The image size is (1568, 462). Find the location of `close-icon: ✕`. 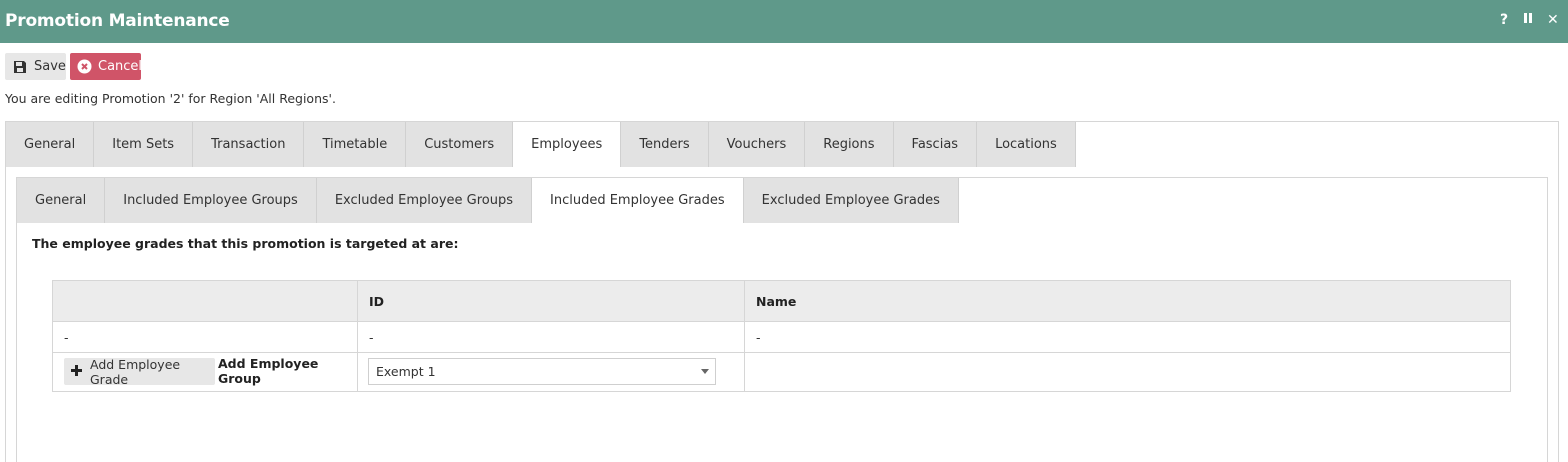

close-icon: ✕ is located at coordinates (1553, 20).